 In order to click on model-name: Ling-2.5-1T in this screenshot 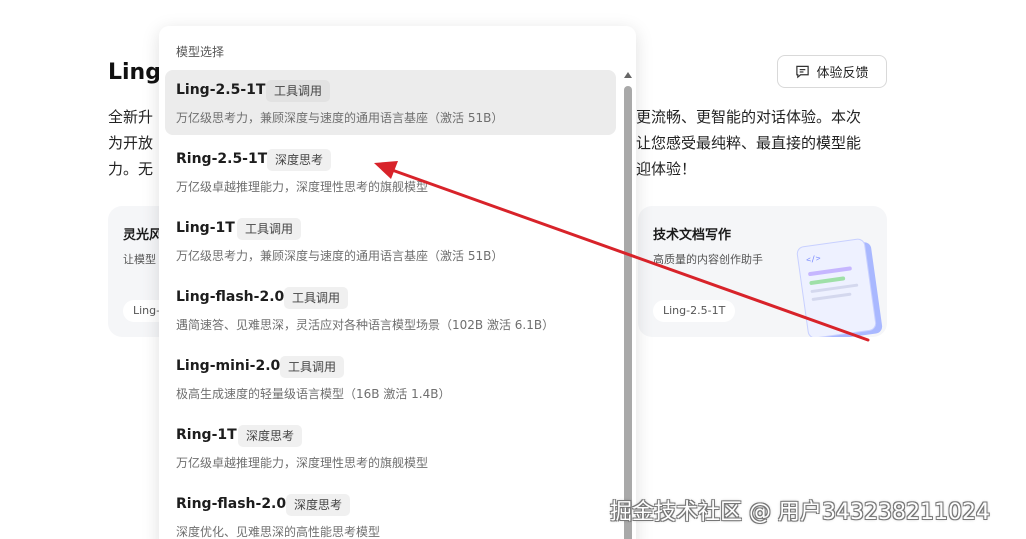, I will do `click(221, 90)`.